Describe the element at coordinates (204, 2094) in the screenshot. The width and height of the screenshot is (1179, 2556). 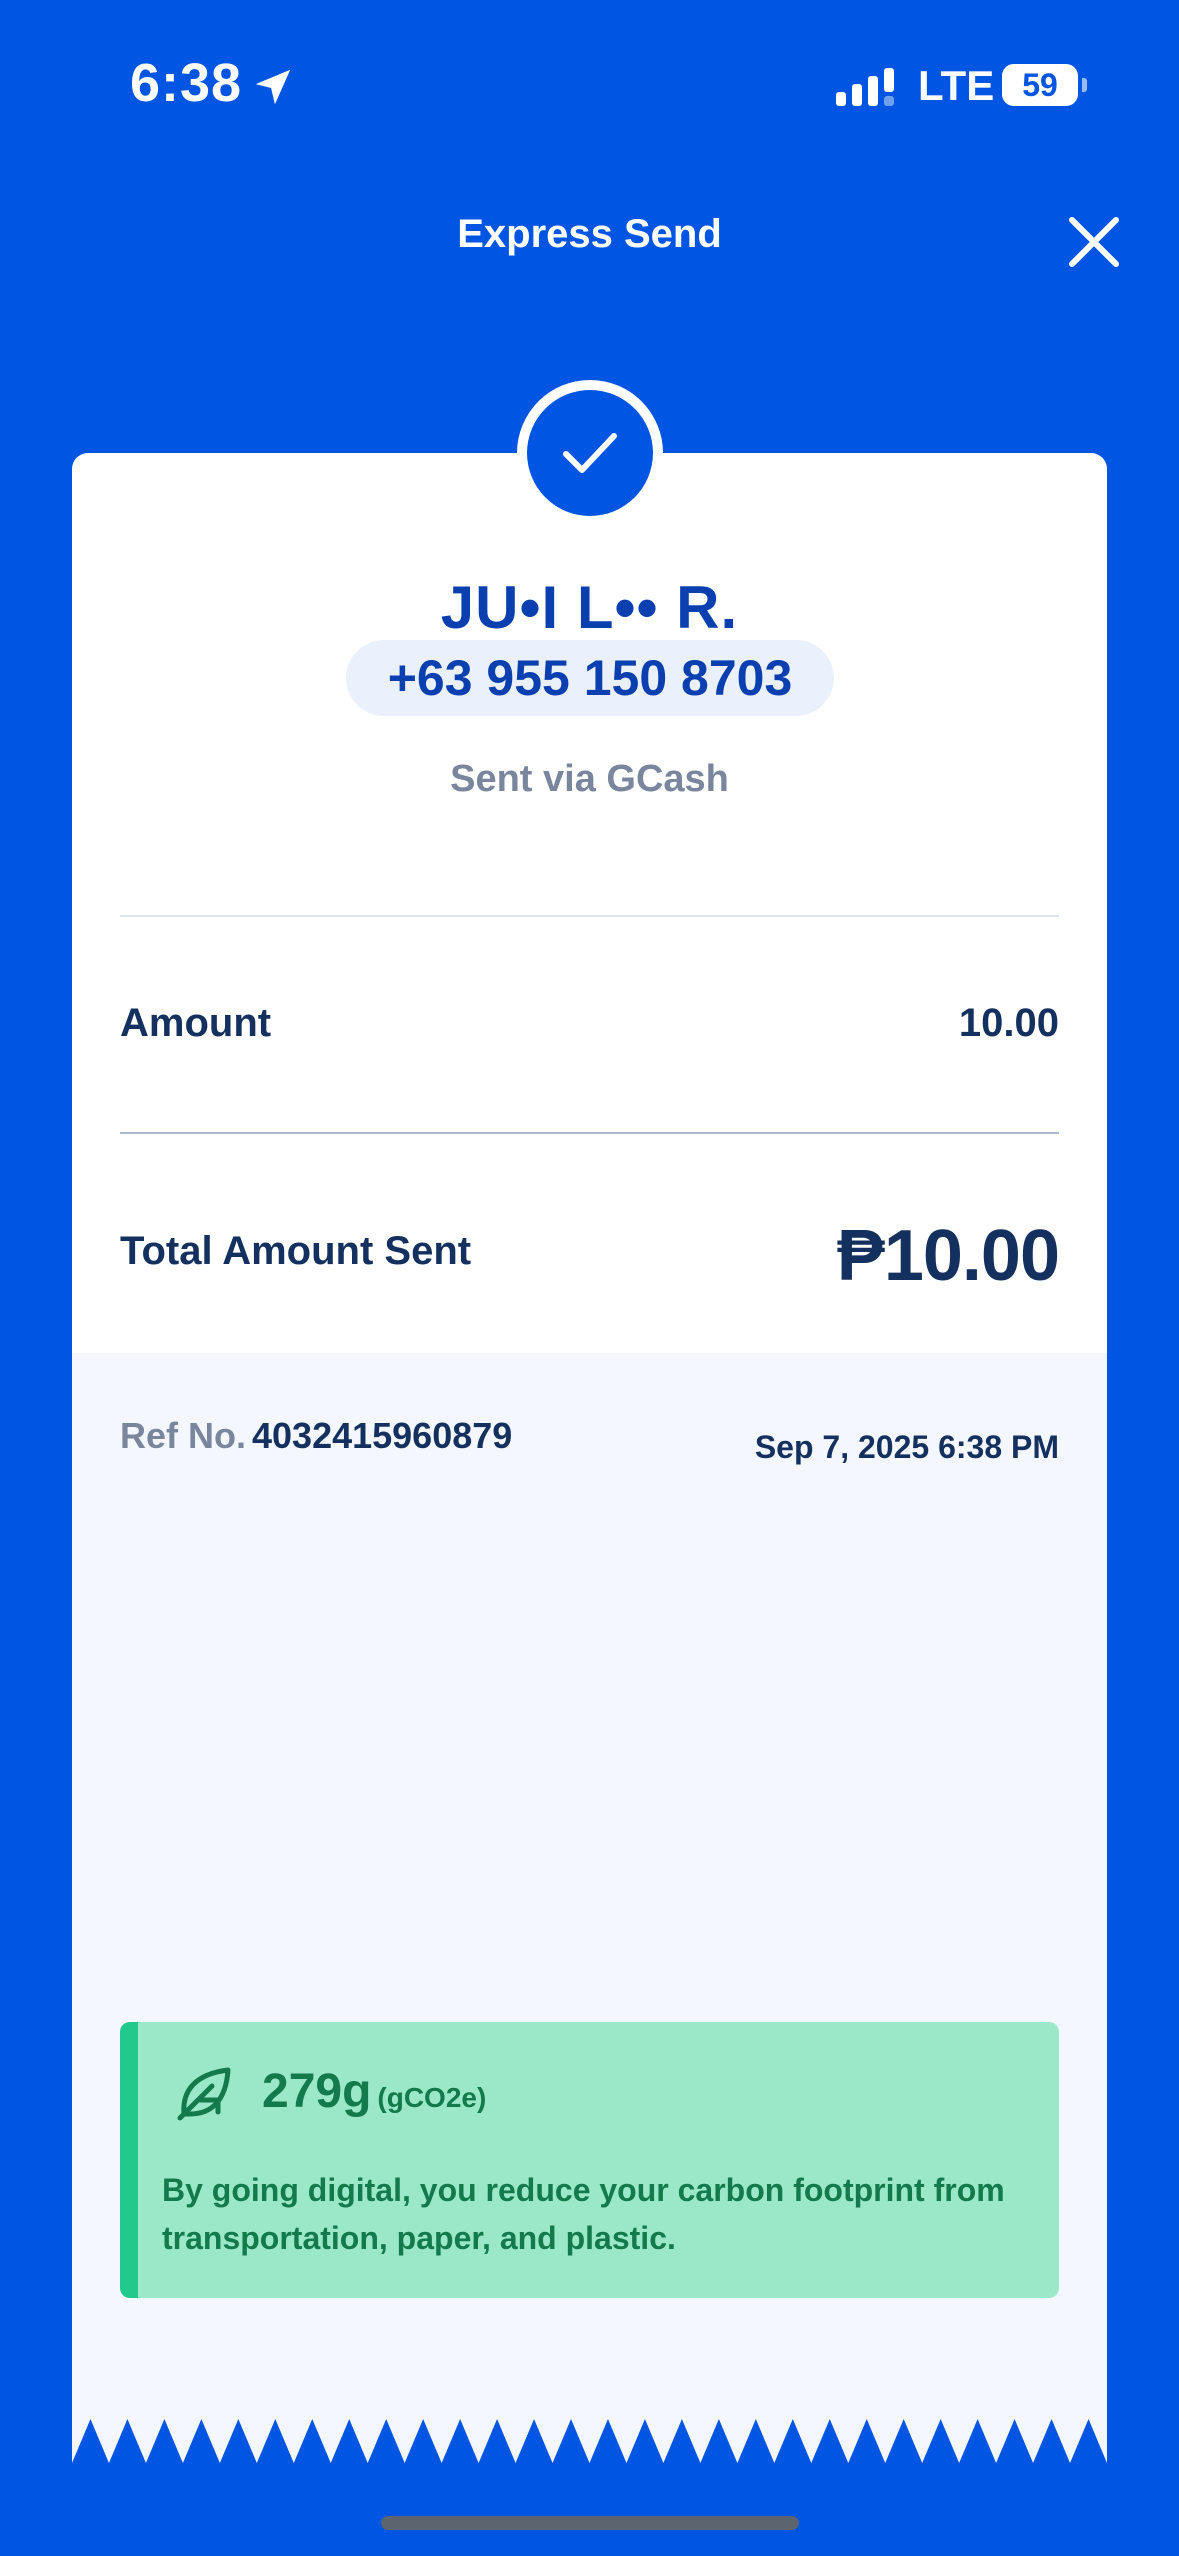
I see `leaf-icon` at that location.